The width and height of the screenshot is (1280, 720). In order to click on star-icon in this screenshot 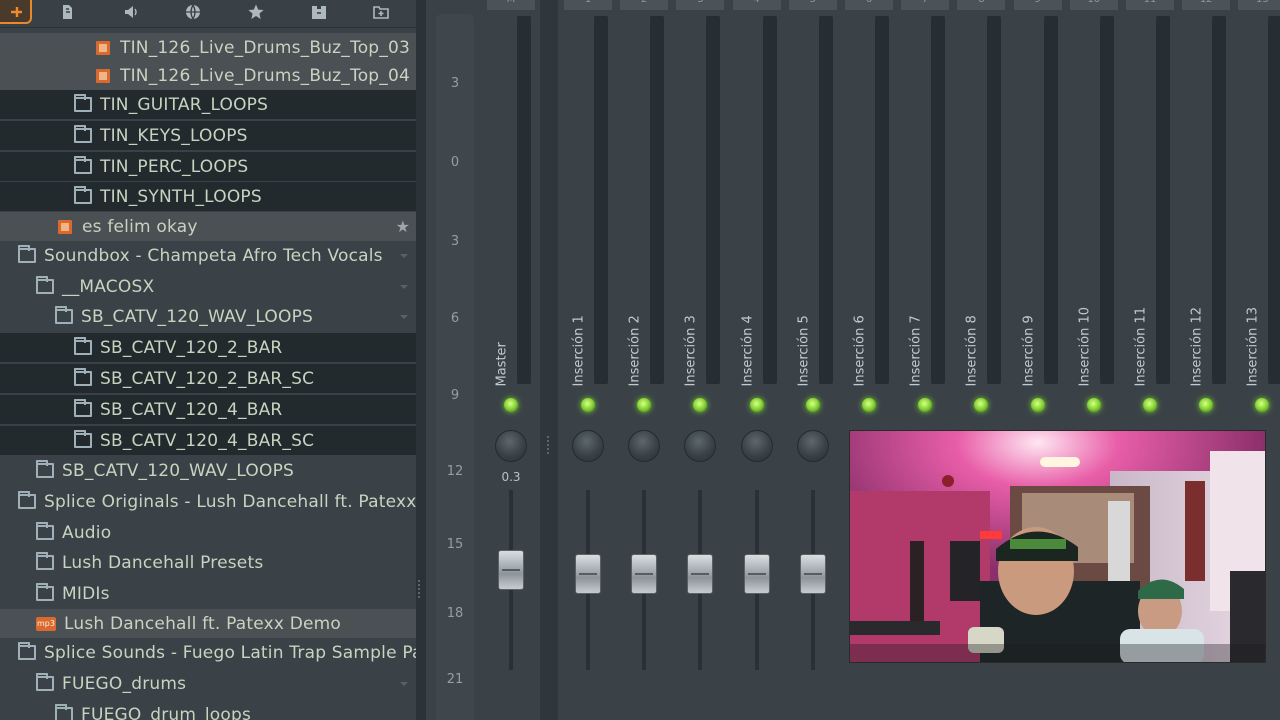, I will do `click(256, 11)`.